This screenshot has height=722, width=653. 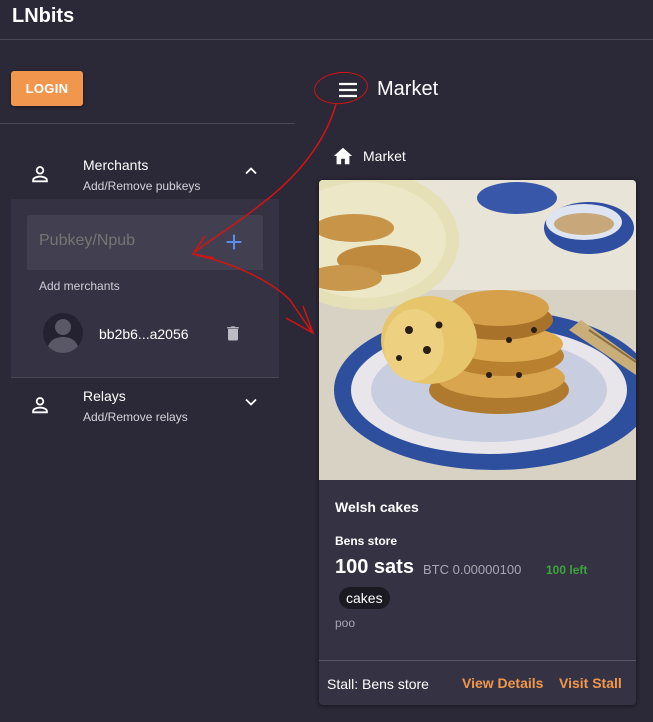 I want to click on login-button: LOGIN, so click(x=47, y=88).